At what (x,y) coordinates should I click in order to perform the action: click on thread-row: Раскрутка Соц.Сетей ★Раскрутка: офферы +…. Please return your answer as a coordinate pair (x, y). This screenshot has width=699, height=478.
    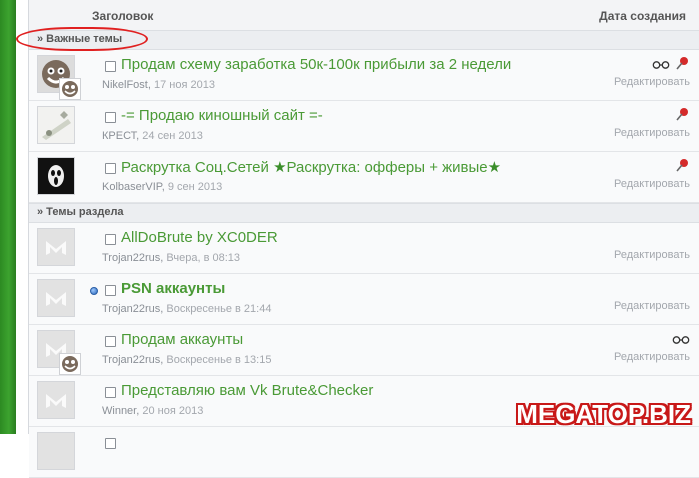
    Looking at the image, I should click on (364, 177).